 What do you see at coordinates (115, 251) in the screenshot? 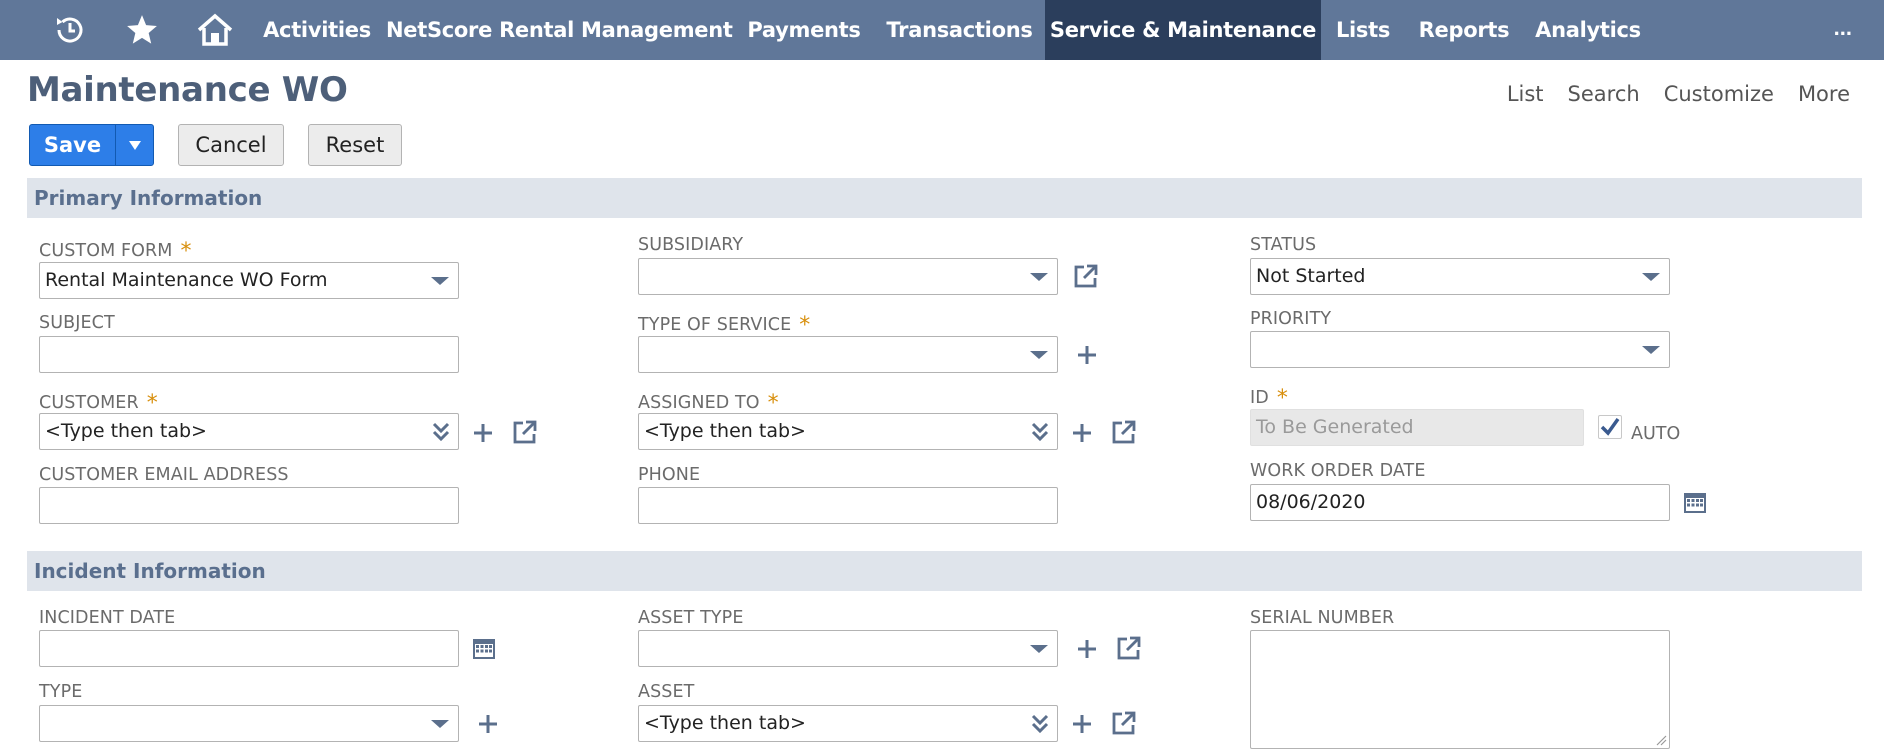
I see `custom-form-label: CUSTOM FORM *` at bounding box center [115, 251].